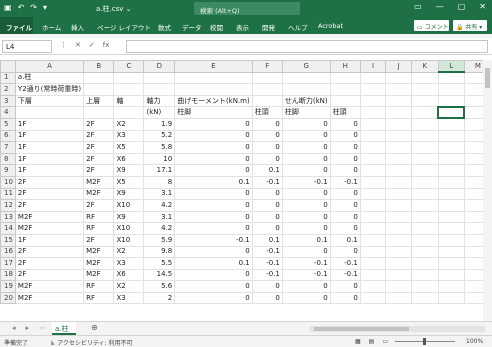 The image size is (492, 347). What do you see at coordinates (8, 205) in the screenshot?
I see `row-header: 12` at bounding box center [8, 205].